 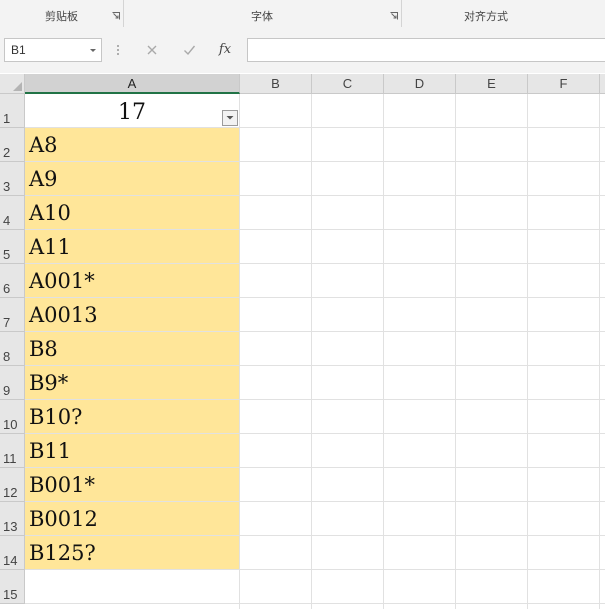 I want to click on column-header-b: B, so click(x=276, y=84).